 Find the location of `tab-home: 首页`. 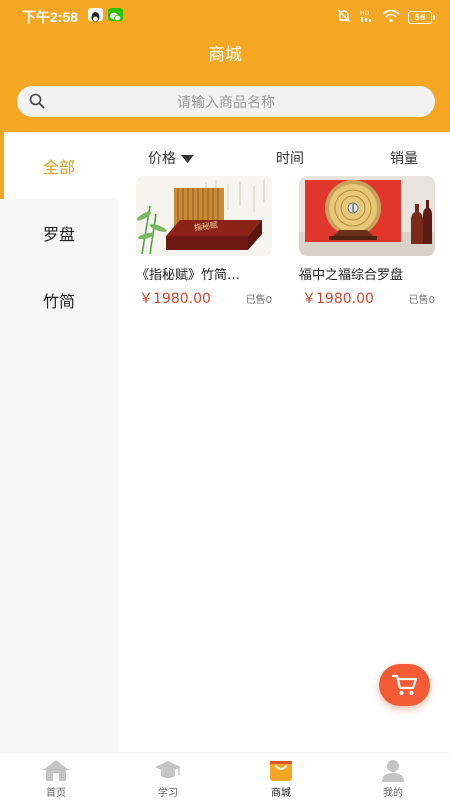

tab-home: 首页 is located at coordinates (56, 777).